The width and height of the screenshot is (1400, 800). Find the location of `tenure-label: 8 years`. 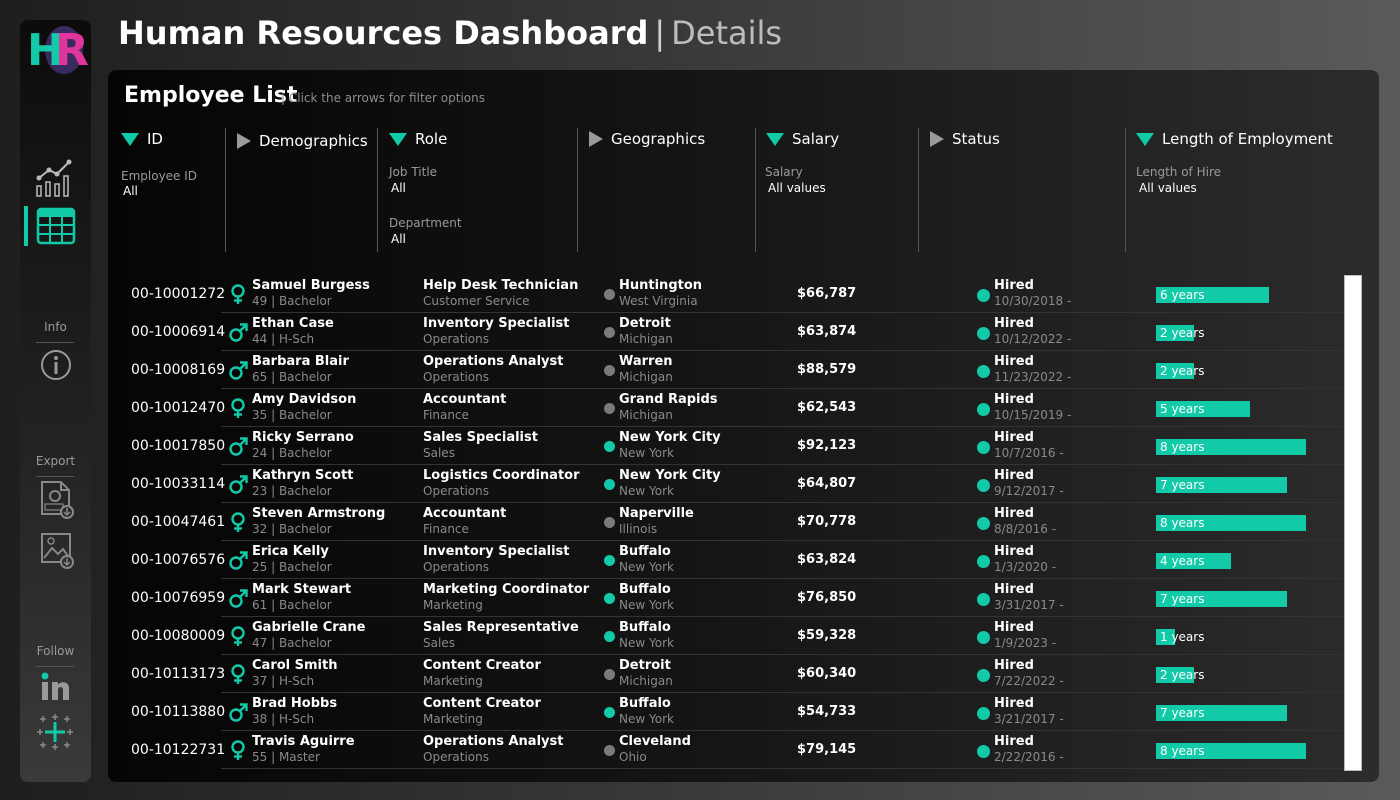

tenure-label: 8 years is located at coordinates (1182, 523).